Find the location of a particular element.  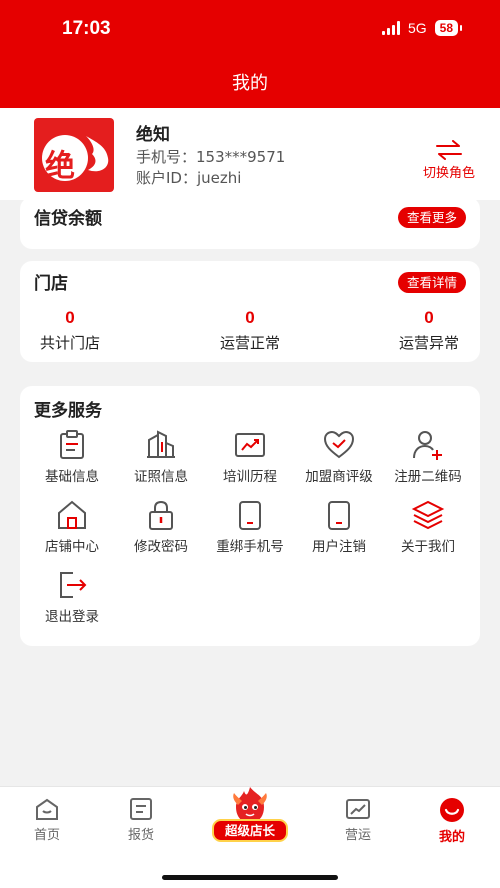

nav-bar: 我的 is located at coordinates (250, 85).